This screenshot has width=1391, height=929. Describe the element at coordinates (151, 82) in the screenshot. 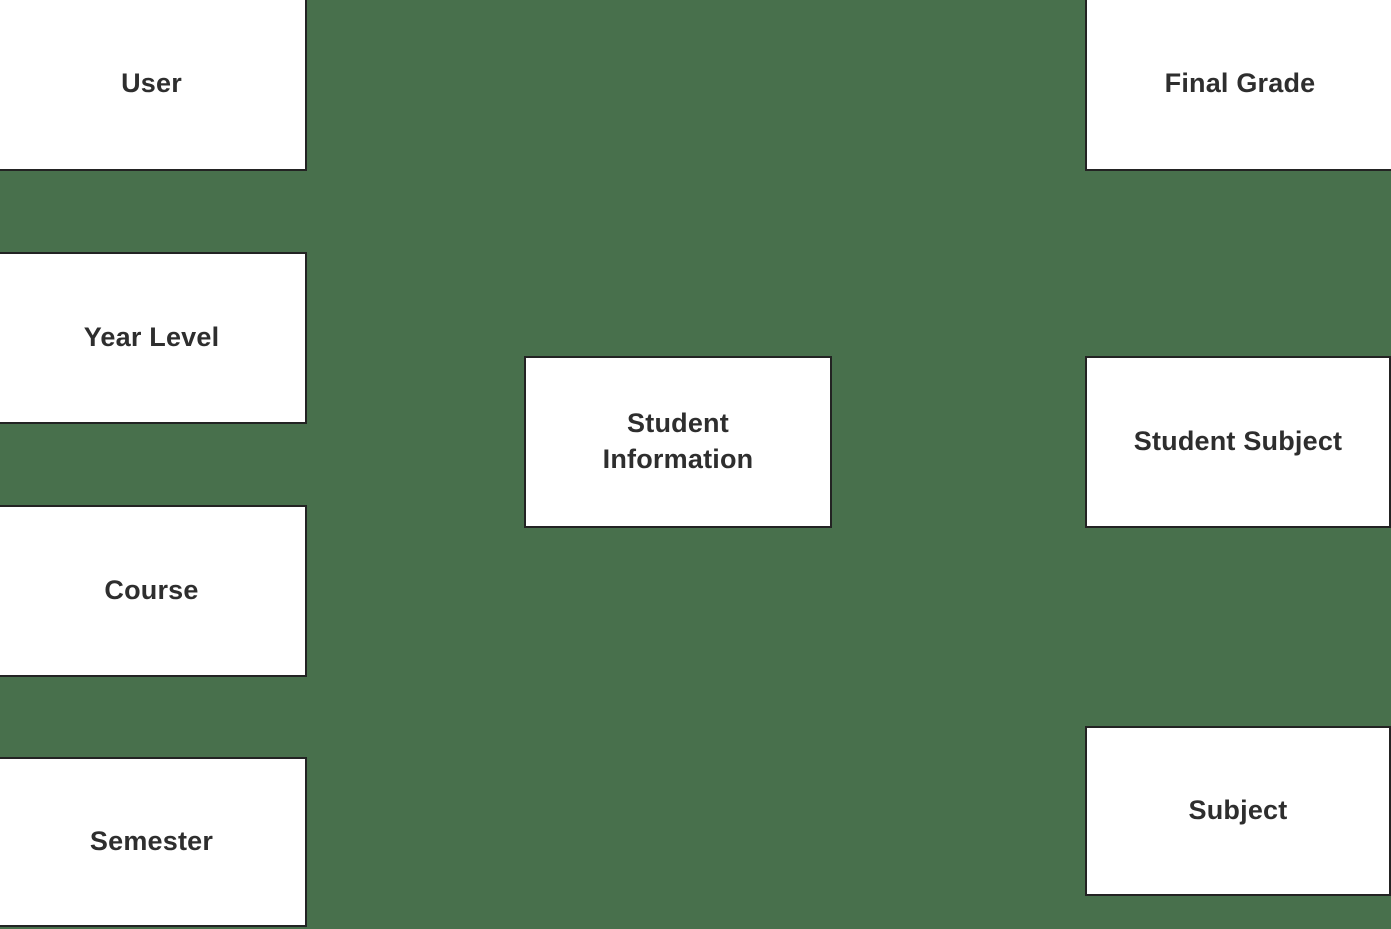

I see `entity-label-user: User` at that location.